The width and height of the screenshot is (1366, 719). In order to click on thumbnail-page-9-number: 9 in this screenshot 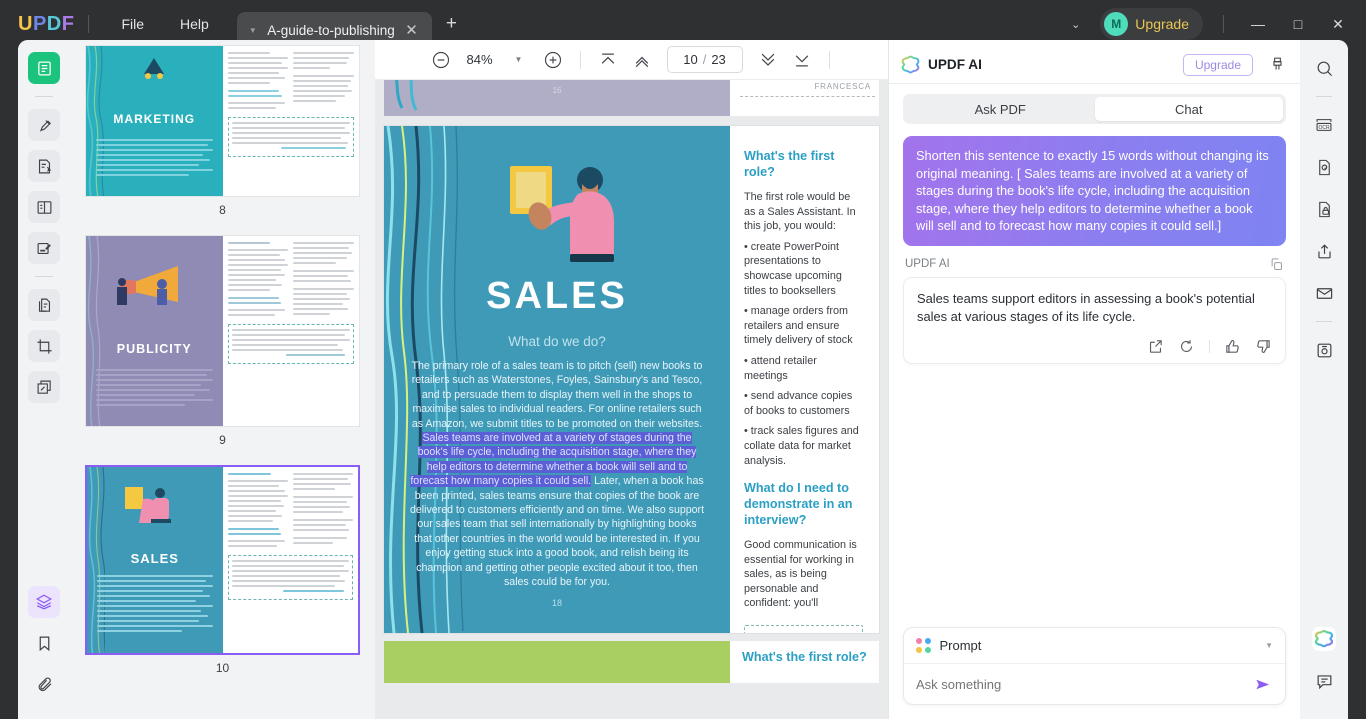, I will do `click(222, 440)`.